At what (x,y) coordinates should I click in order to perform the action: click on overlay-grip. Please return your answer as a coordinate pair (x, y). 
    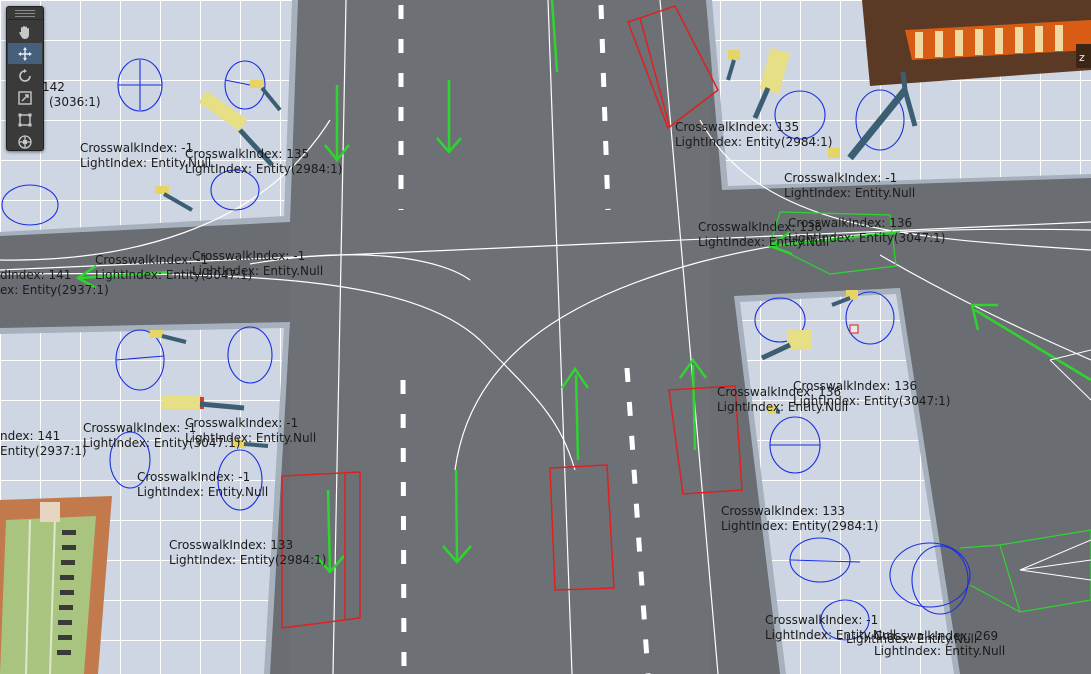
    Looking at the image, I should click on (25, 13).